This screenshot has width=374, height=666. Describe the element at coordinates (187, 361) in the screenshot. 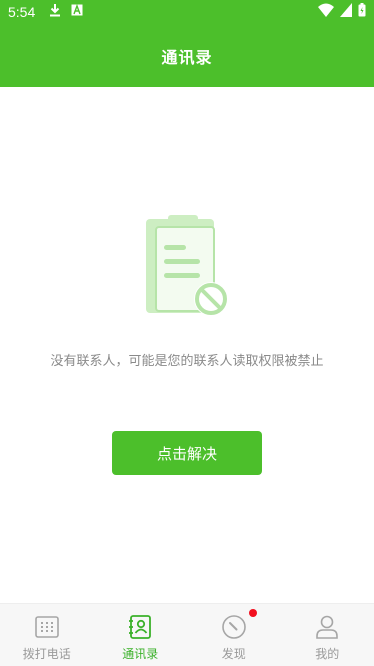

I see `empty-state-message: 没有联系人，可能是您的联系人读取权限被禁止` at that location.